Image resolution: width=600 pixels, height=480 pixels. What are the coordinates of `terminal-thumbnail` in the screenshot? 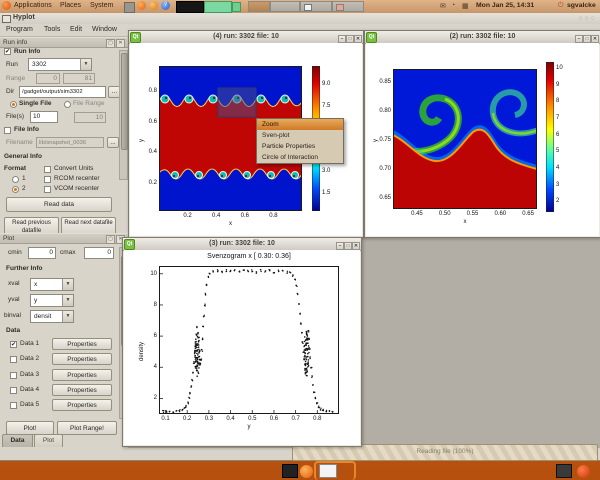 It's located at (190, 7).